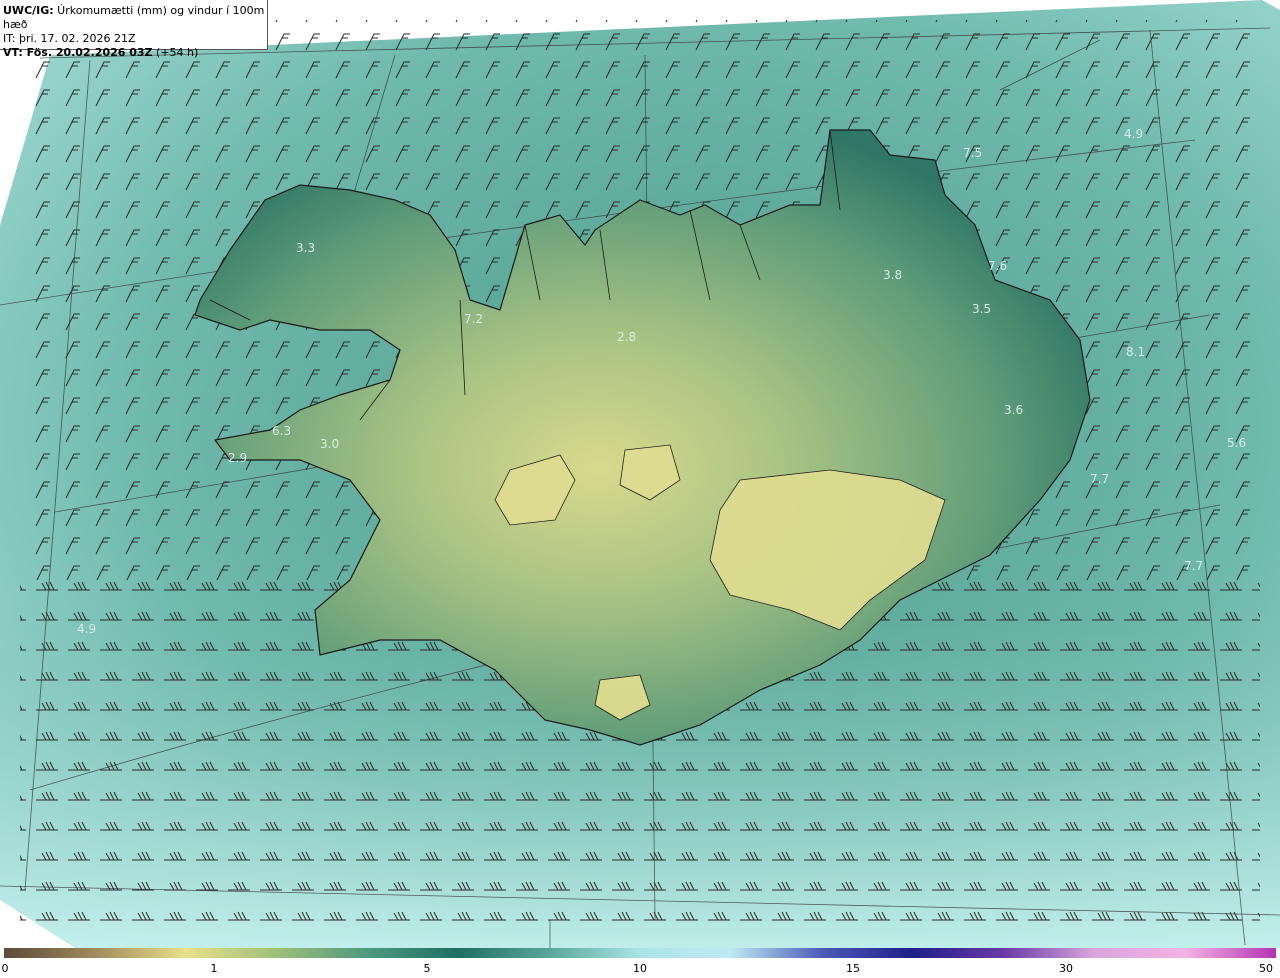 Image resolution: width=1280 pixels, height=978 pixels. What do you see at coordinates (640, 953) in the screenshot?
I see `colorbar-strip` at bounding box center [640, 953].